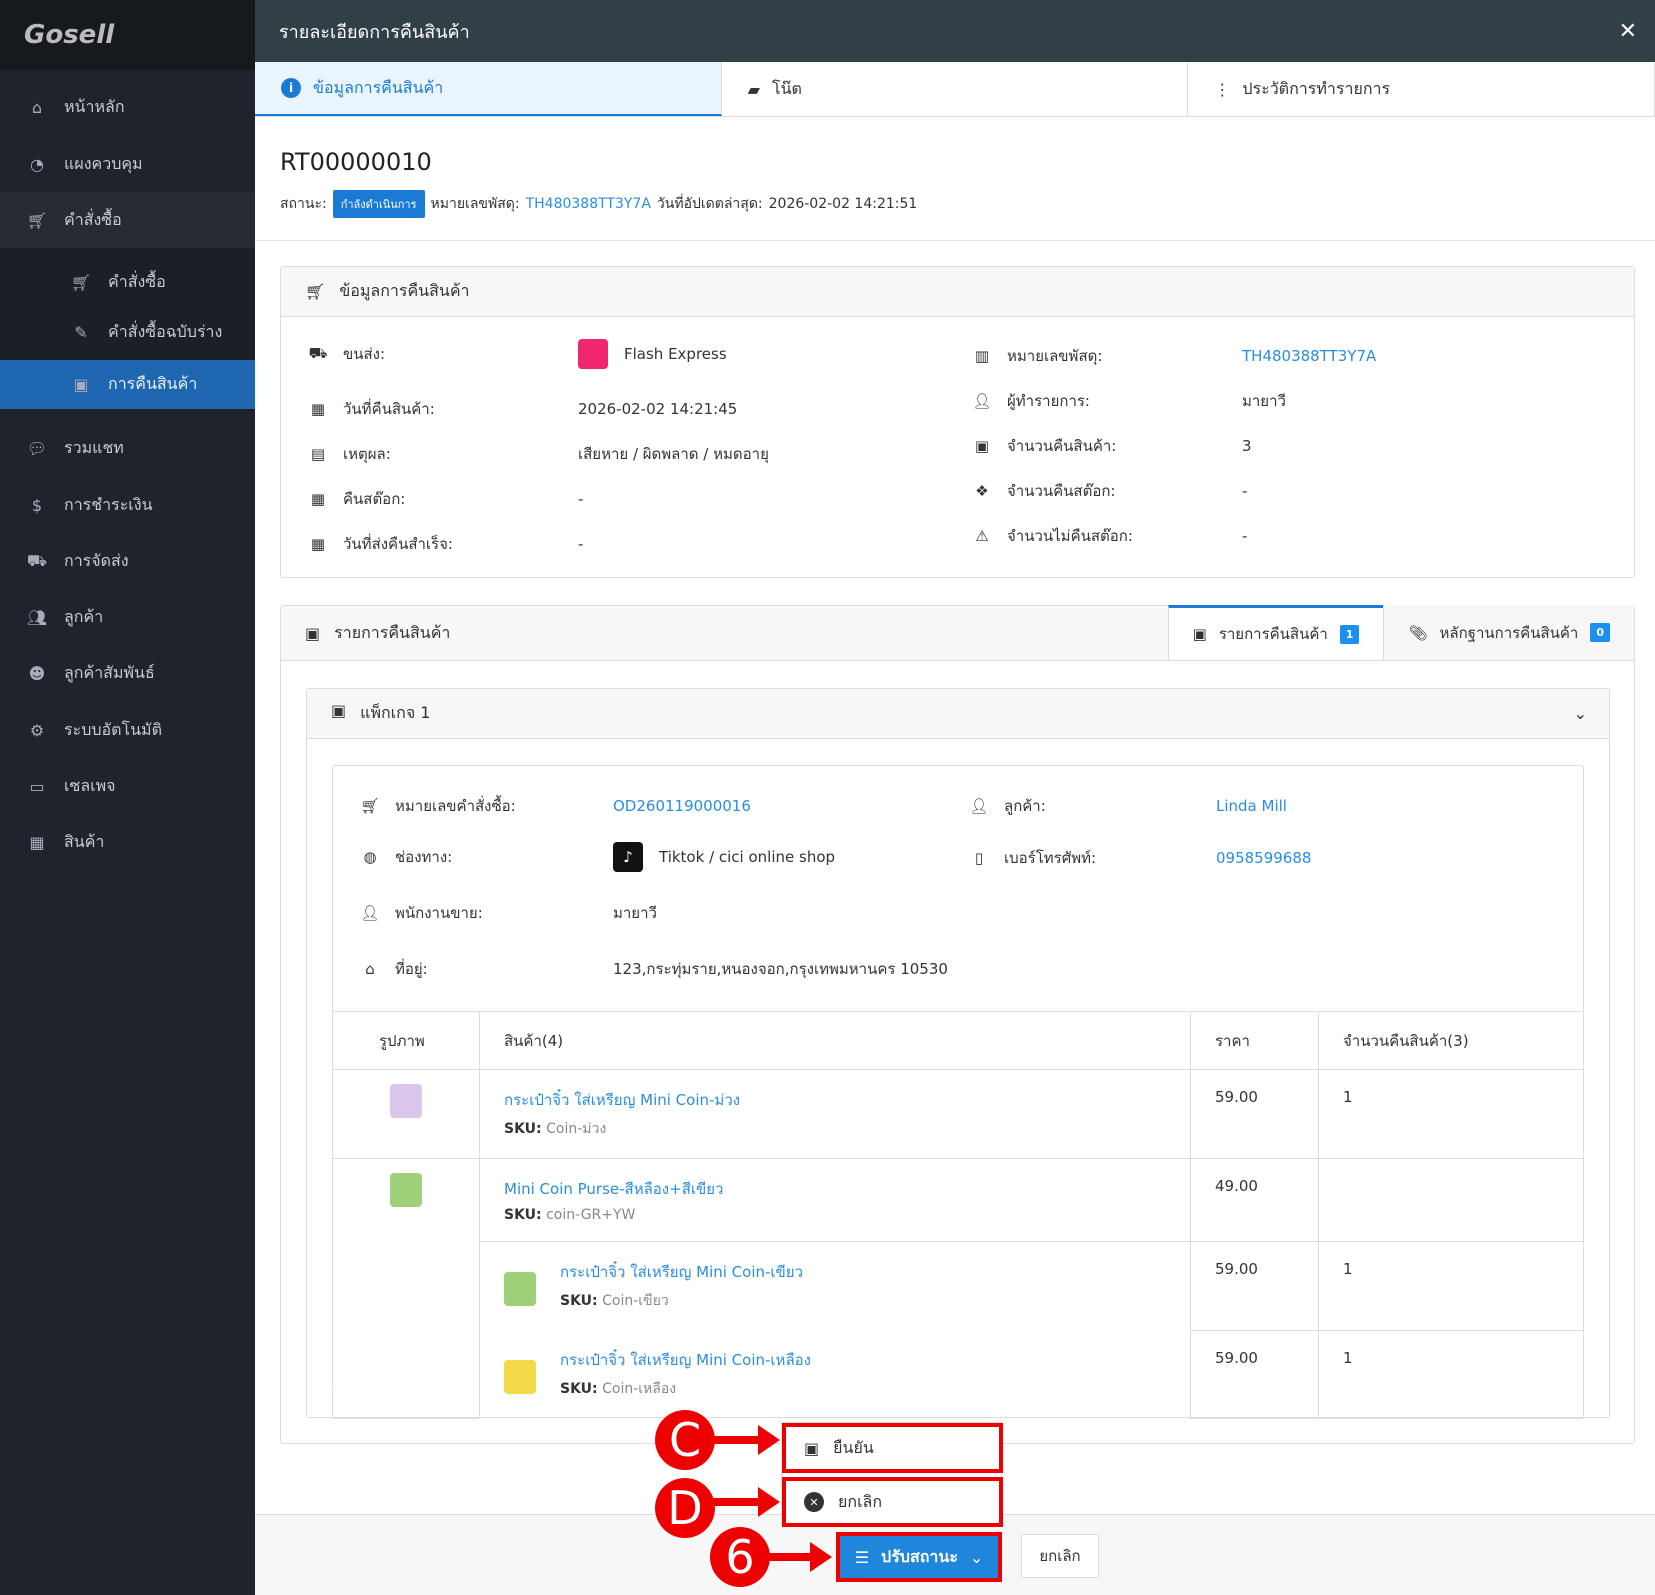 The image size is (1655, 1595). I want to click on tab-history: ⋮ ประวัติการทำรายการ, so click(1421, 89).